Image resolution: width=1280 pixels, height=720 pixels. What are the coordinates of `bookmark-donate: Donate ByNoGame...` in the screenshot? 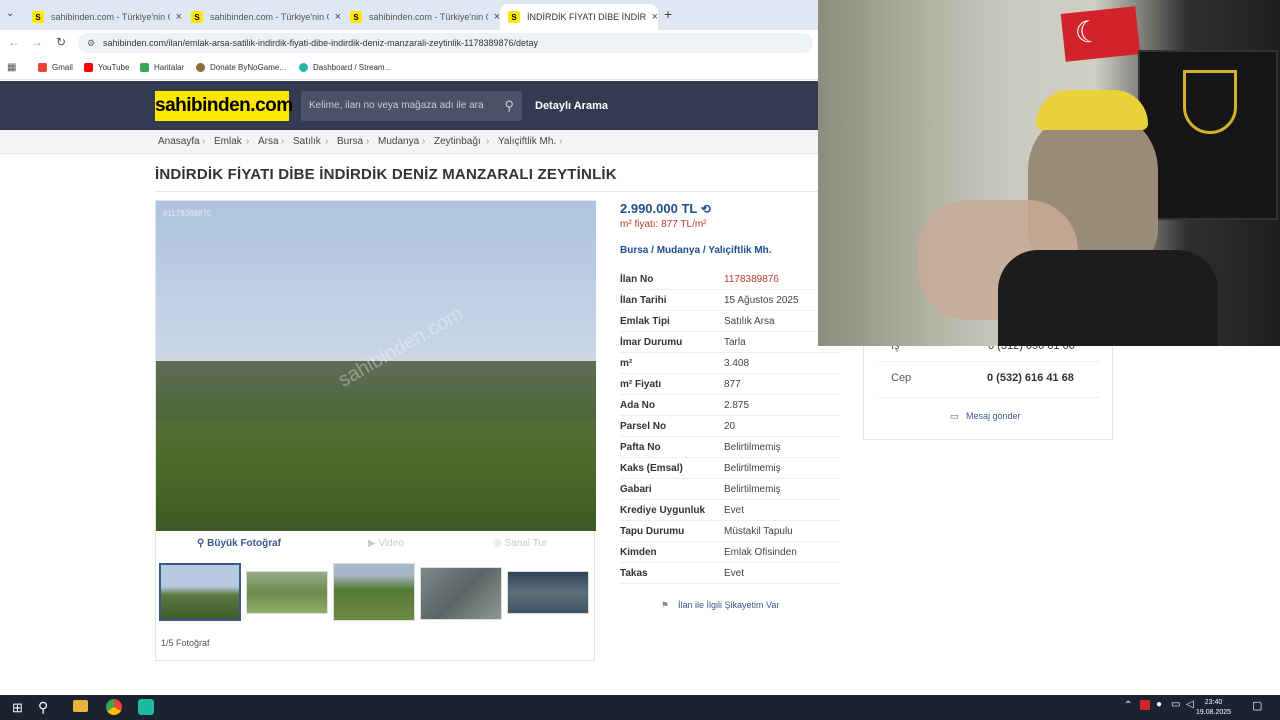 It's located at (241, 67).